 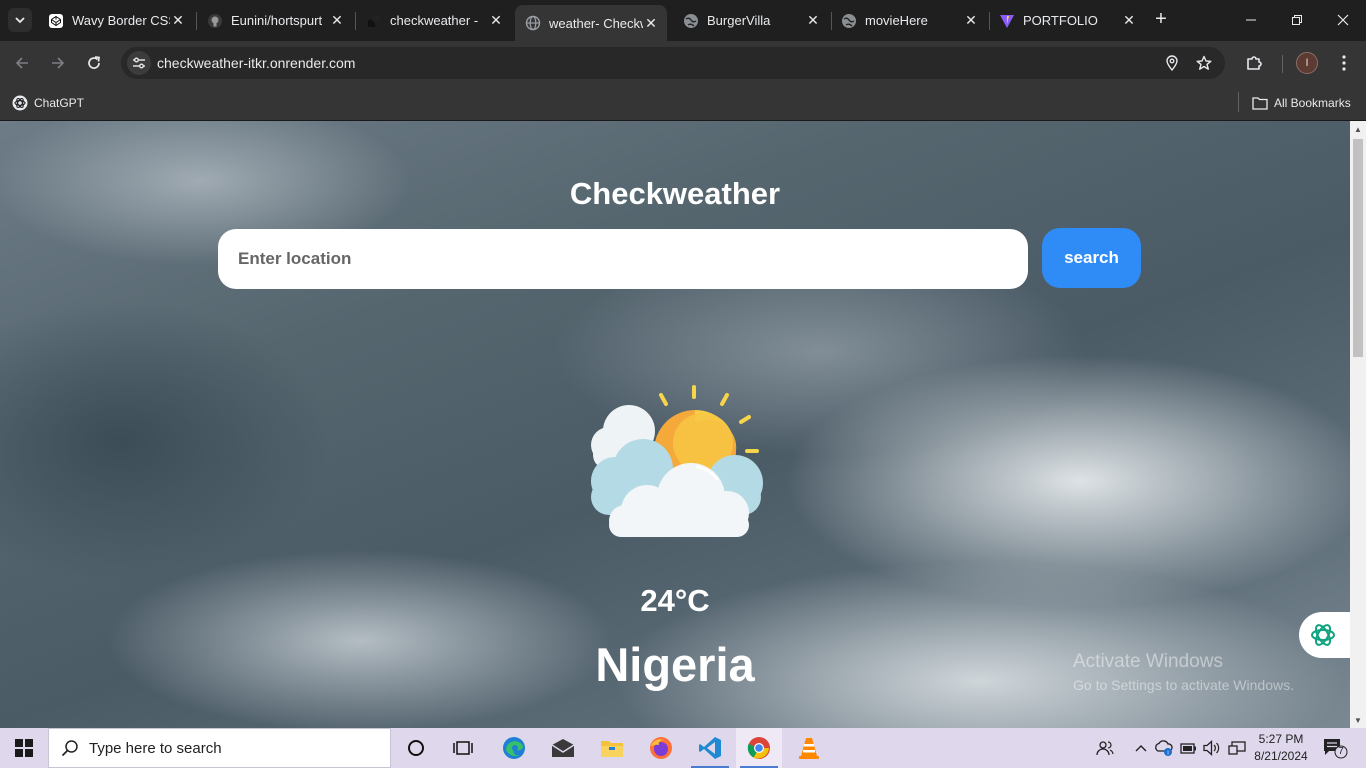 What do you see at coordinates (675, 193) in the screenshot?
I see `app-title: Checkweather` at bounding box center [675, 193].